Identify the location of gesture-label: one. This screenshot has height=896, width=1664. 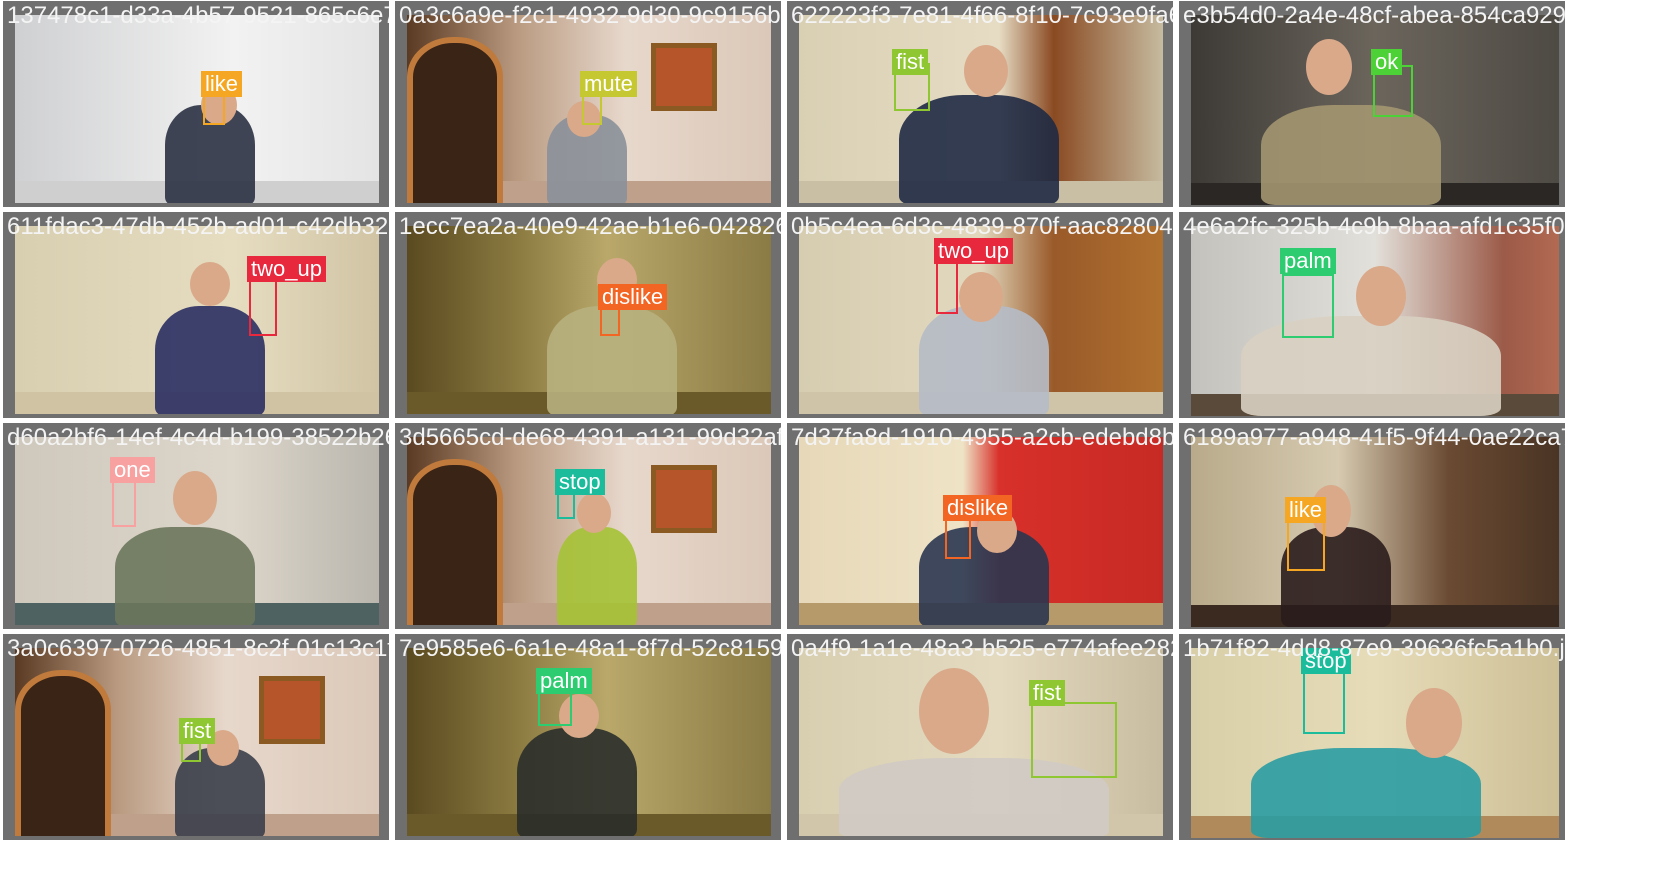
(132, 470).